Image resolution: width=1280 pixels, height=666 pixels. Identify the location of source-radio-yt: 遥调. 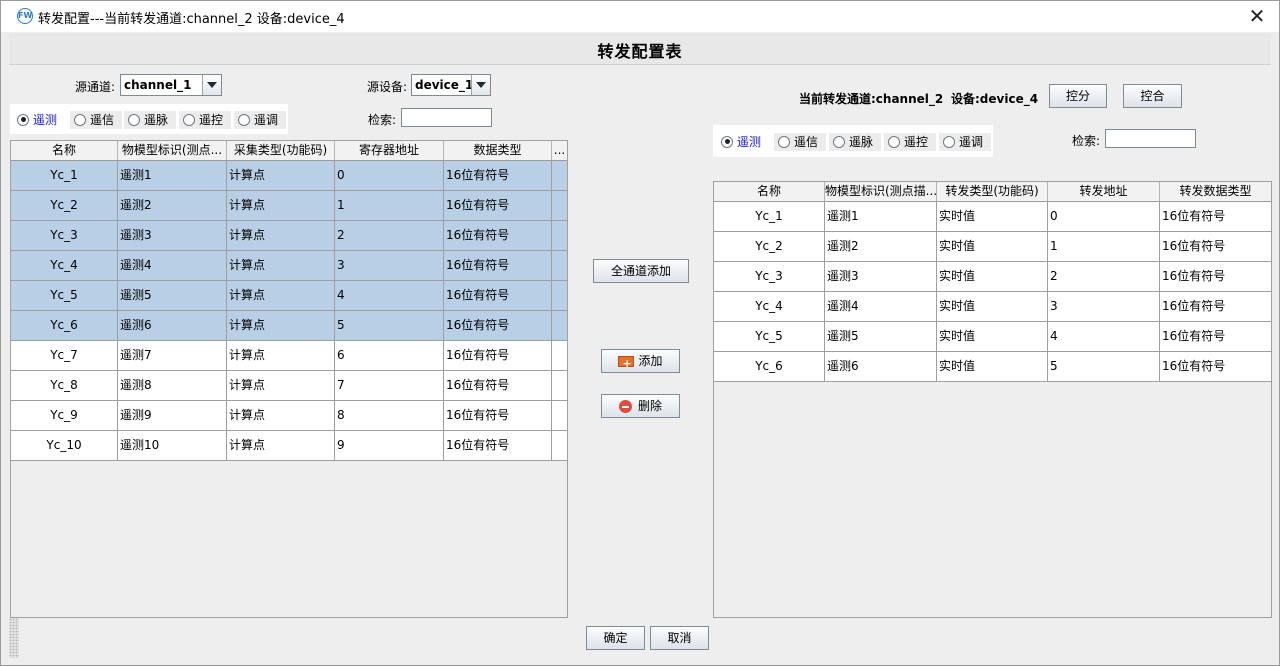
(260, 120).